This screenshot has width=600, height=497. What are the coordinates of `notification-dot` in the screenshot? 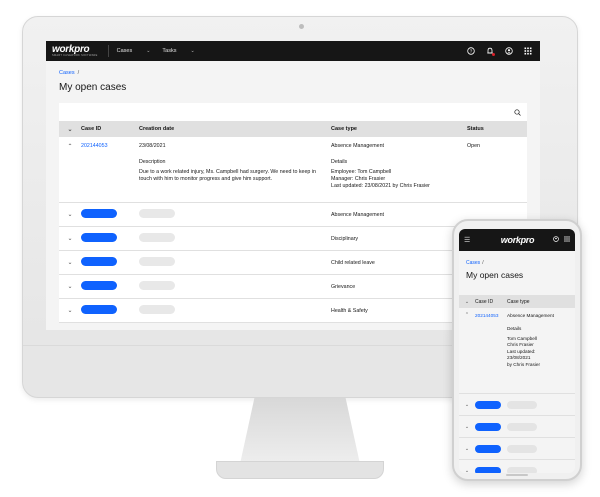 It's located at (493, 54).